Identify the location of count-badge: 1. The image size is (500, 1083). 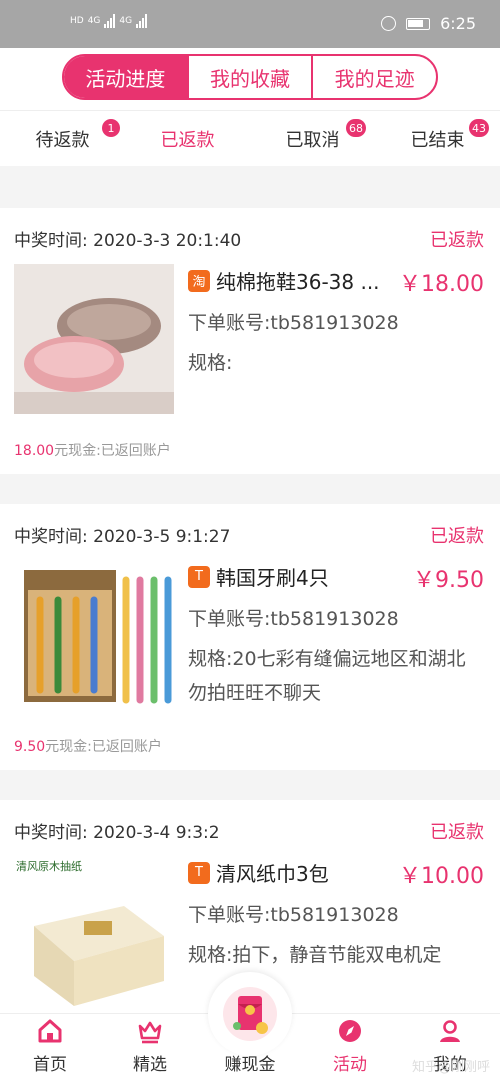
(111, 128).